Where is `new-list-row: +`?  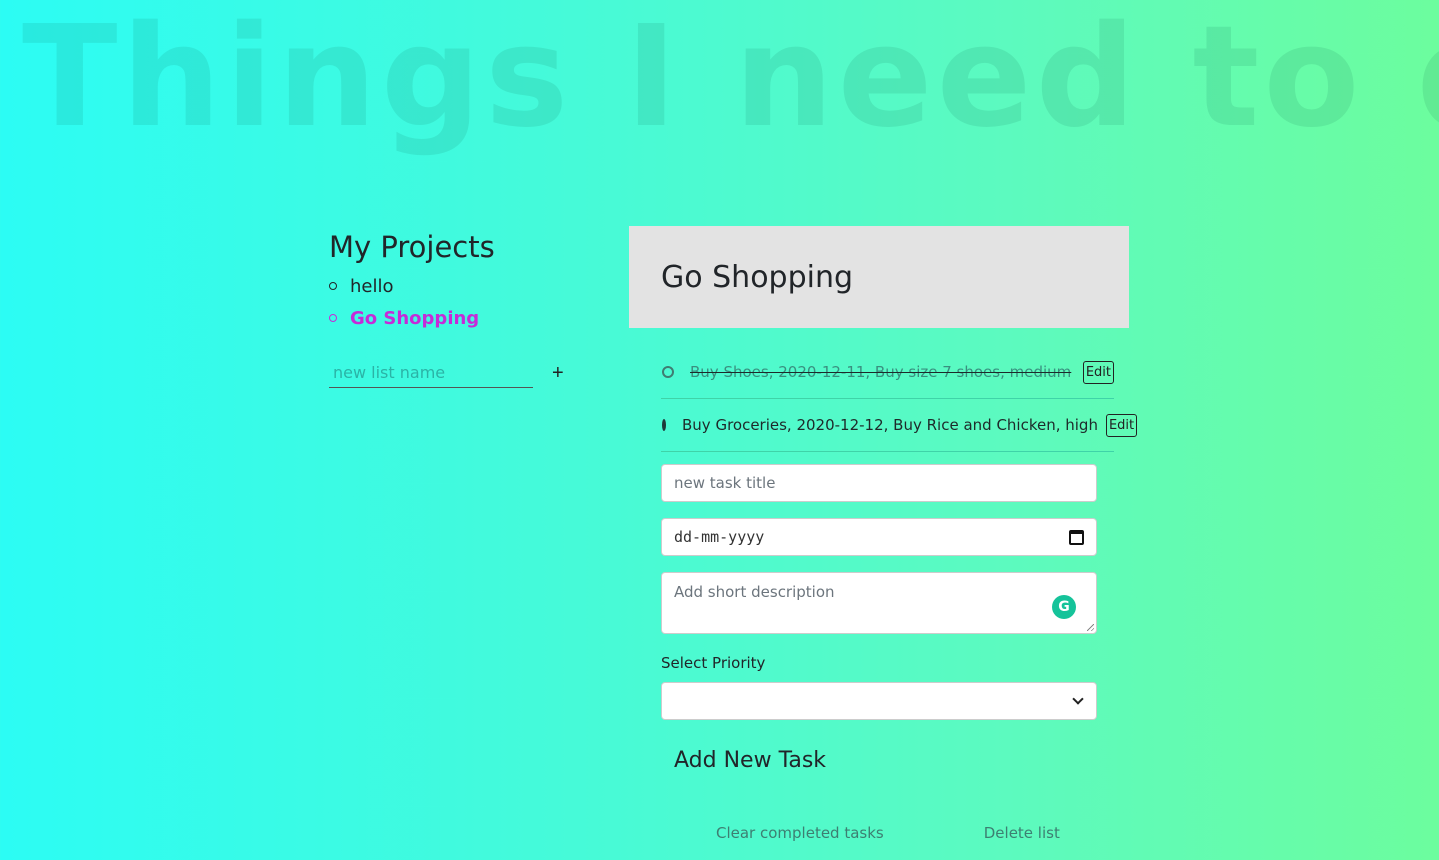 new-list-row: + is located at coordinates (459, 373).